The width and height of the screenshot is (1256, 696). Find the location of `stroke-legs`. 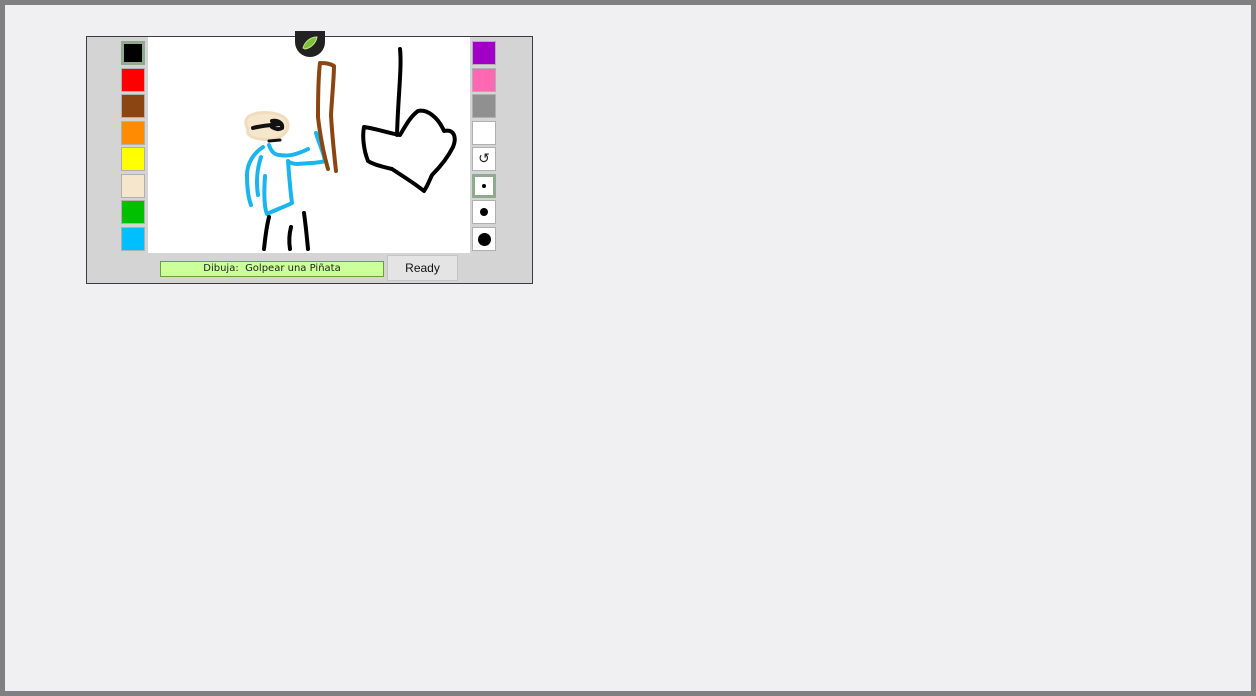

stroke-legs is located at coordinates (286, 231).